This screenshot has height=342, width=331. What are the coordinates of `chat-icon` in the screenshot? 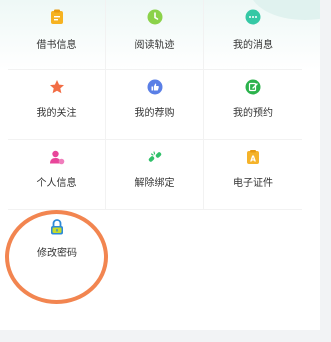 It's located at (253, 17).